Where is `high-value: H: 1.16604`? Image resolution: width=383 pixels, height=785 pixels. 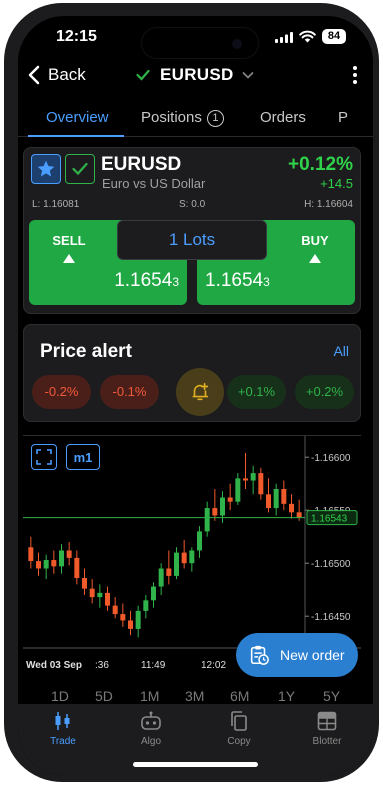 high-value: H: 1.16604 is located at coordinates (328, 204).